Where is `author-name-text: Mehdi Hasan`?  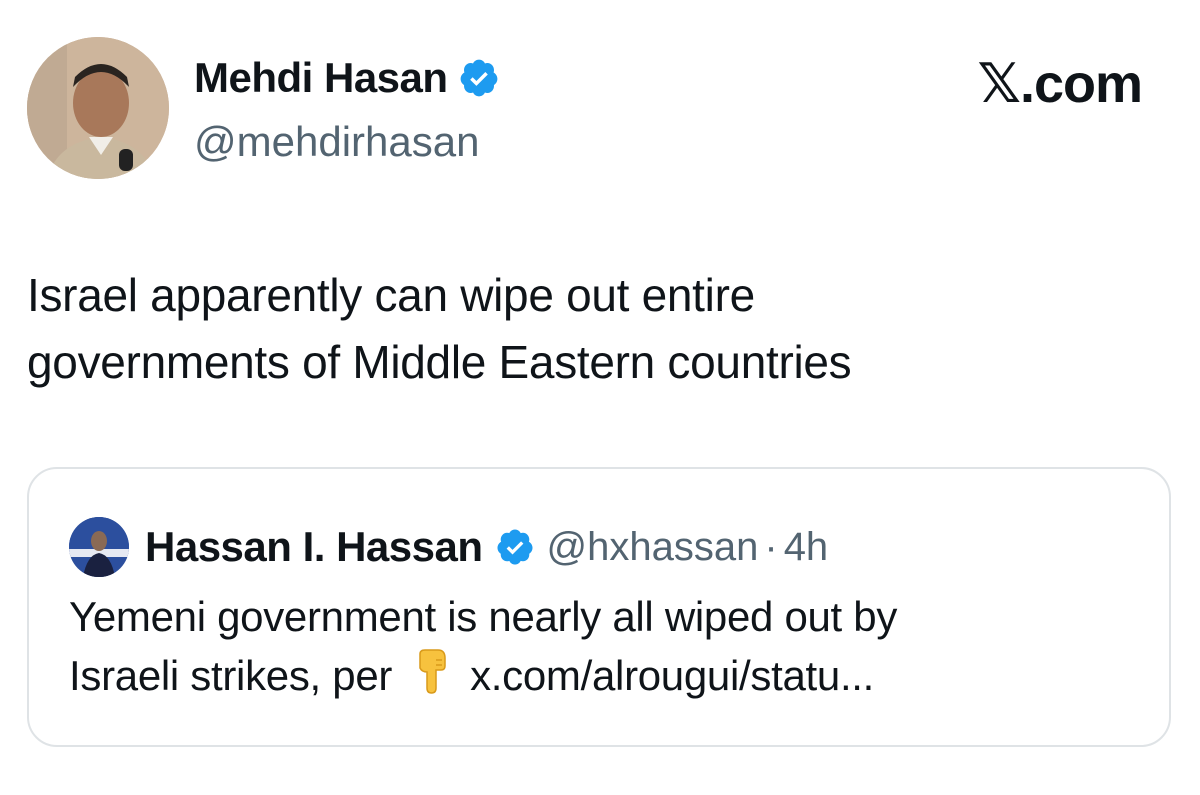 author-name-text: Mehdi Hasan is located at coordinates (321, 77).